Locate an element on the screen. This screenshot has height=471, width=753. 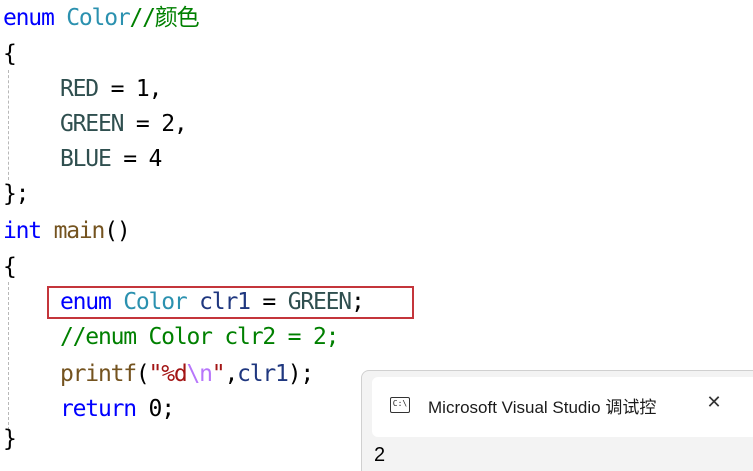
code-line: return 0; is located at coordinates (89, 409).